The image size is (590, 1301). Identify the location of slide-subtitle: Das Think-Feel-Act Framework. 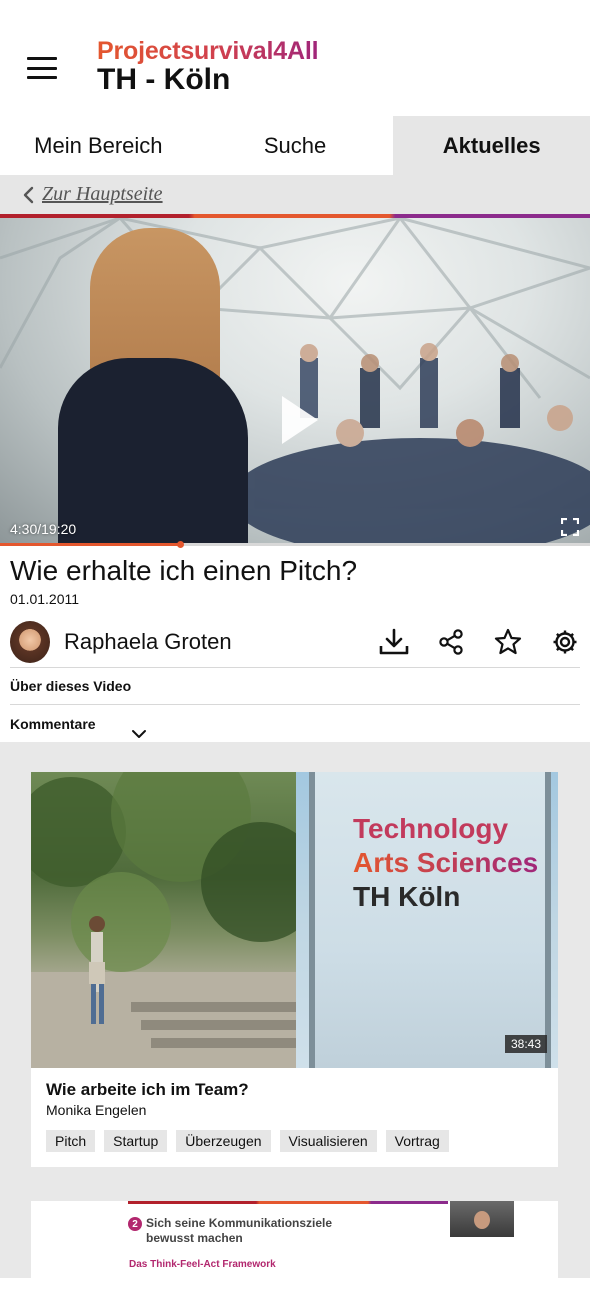
(202, 1264).